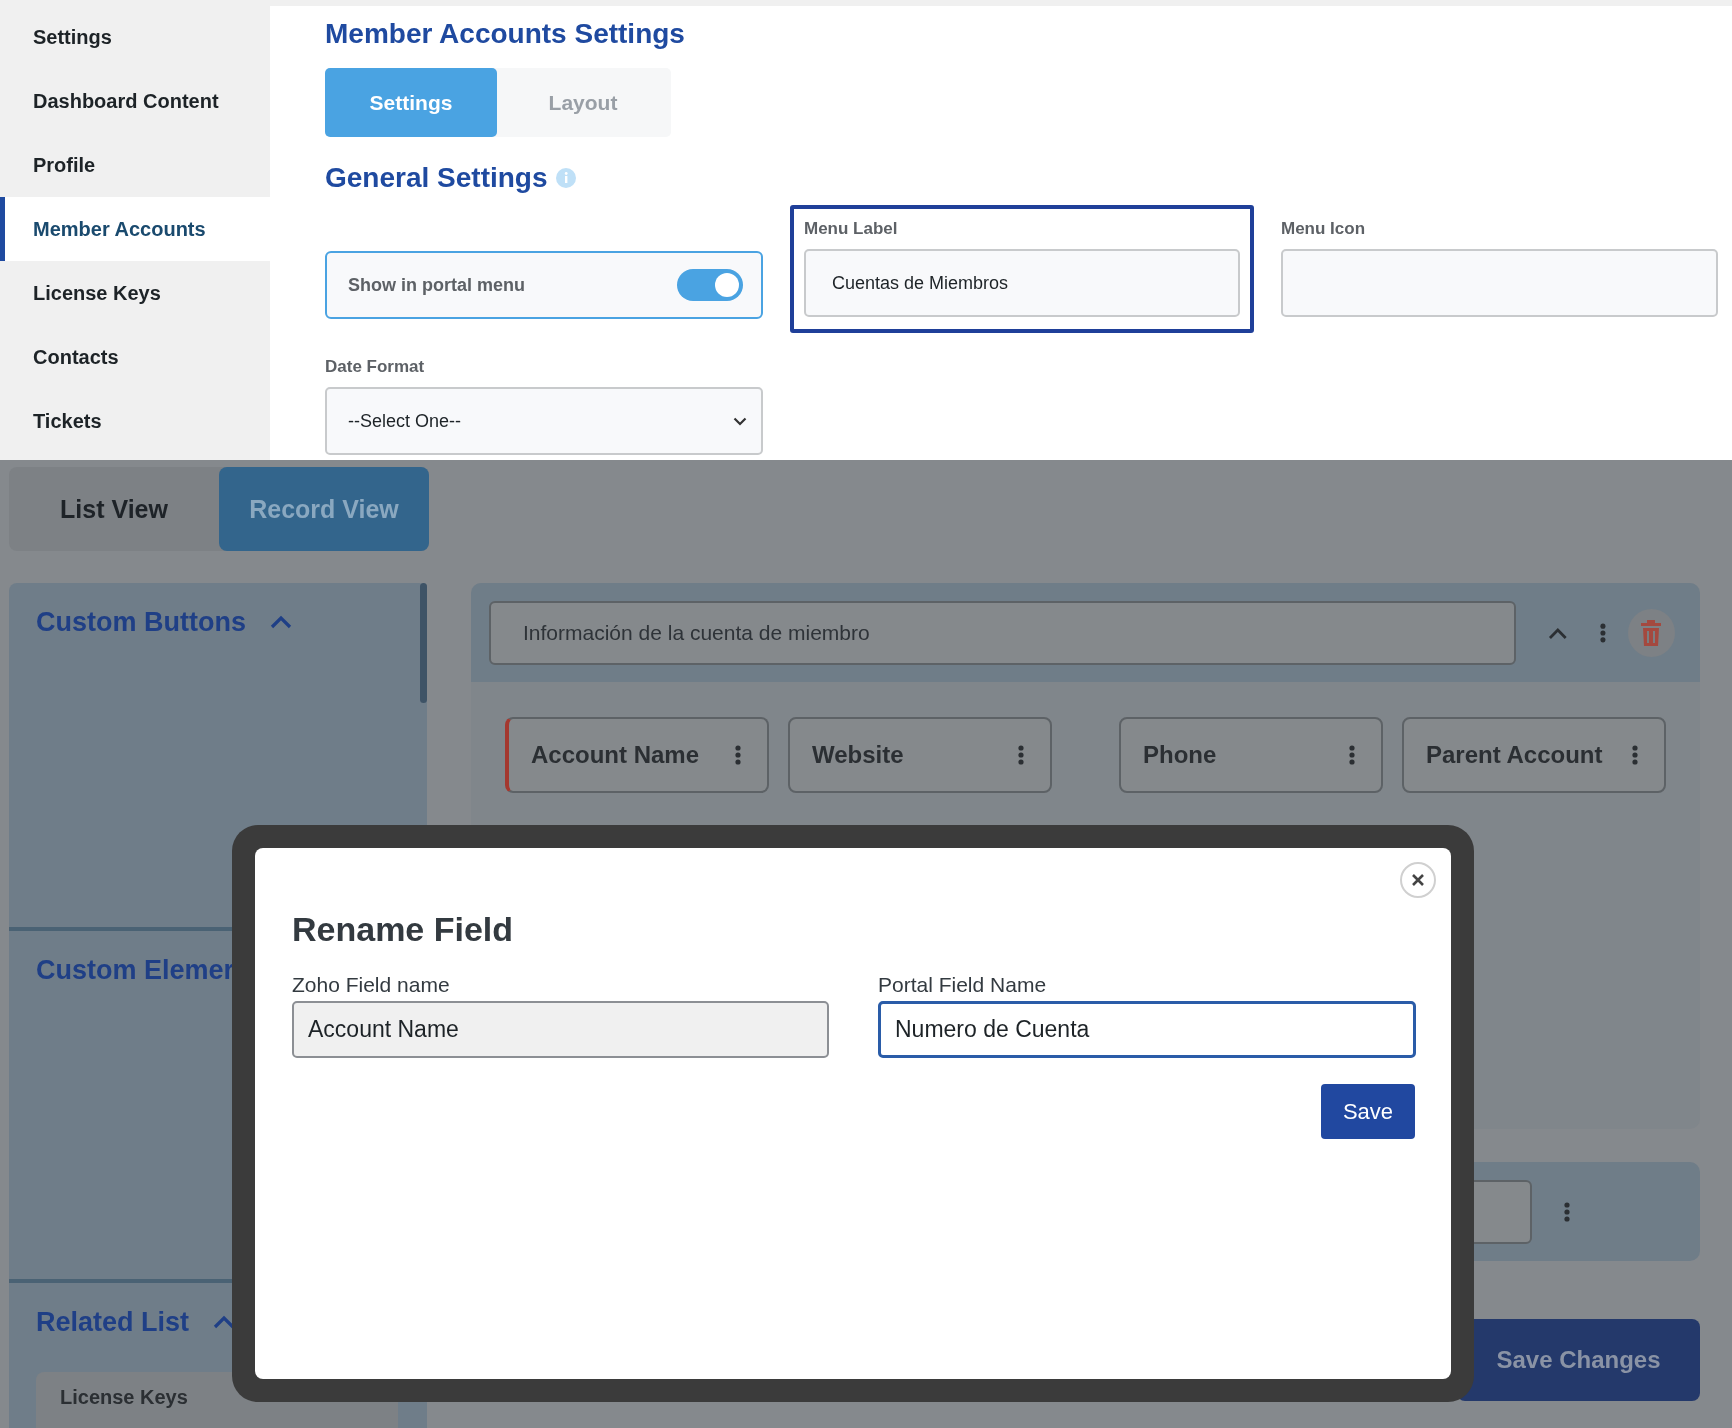 This screenshot has width=1732, height=1428. Describe the element at coordinates (114, 509) in the screenshot. I see `tab: List View` at that location.